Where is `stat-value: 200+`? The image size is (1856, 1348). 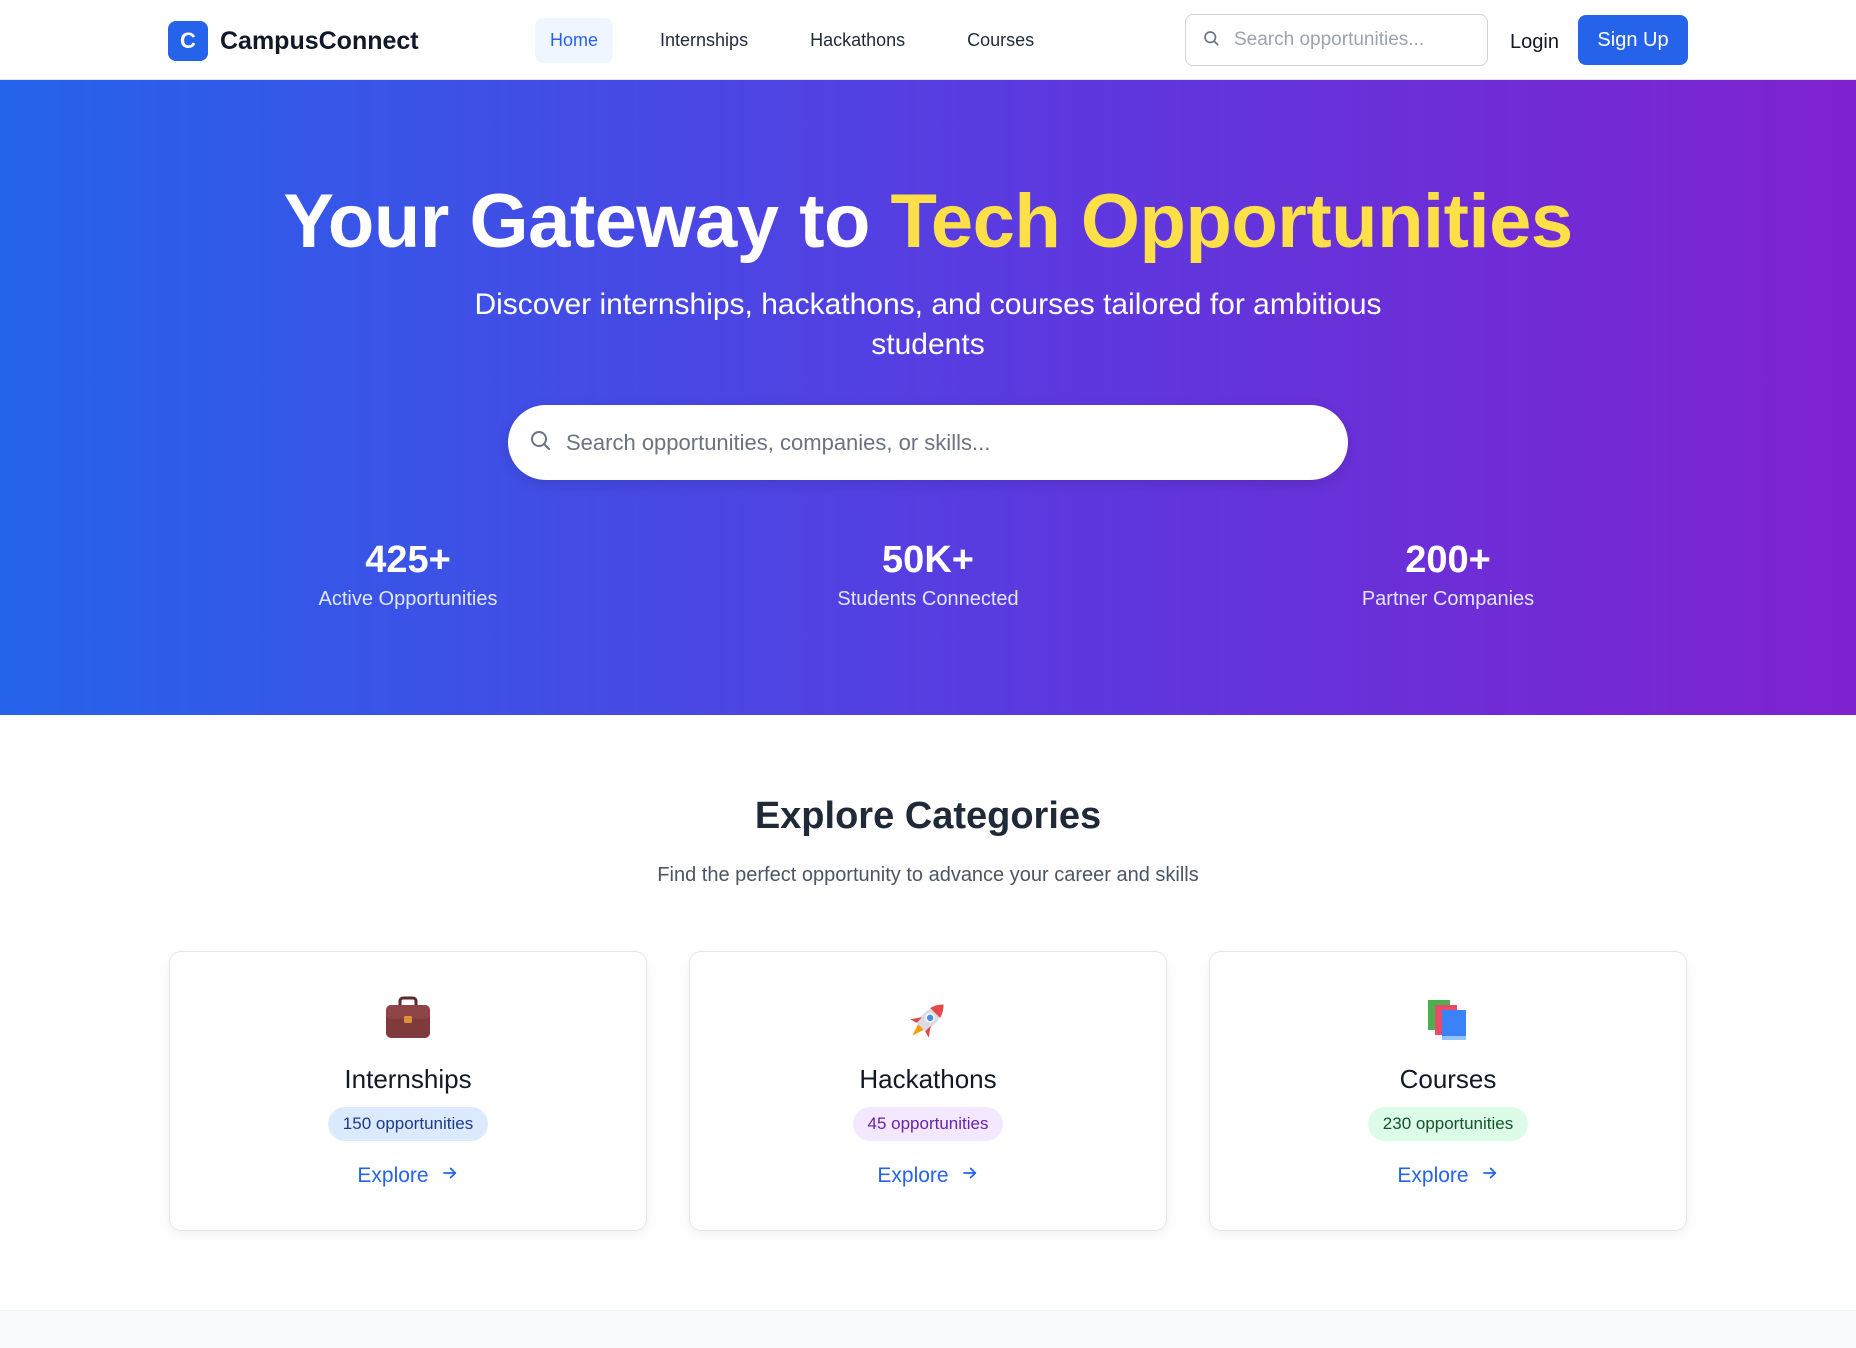
stat-value: 200+ is located at coordinates (1448, 560).